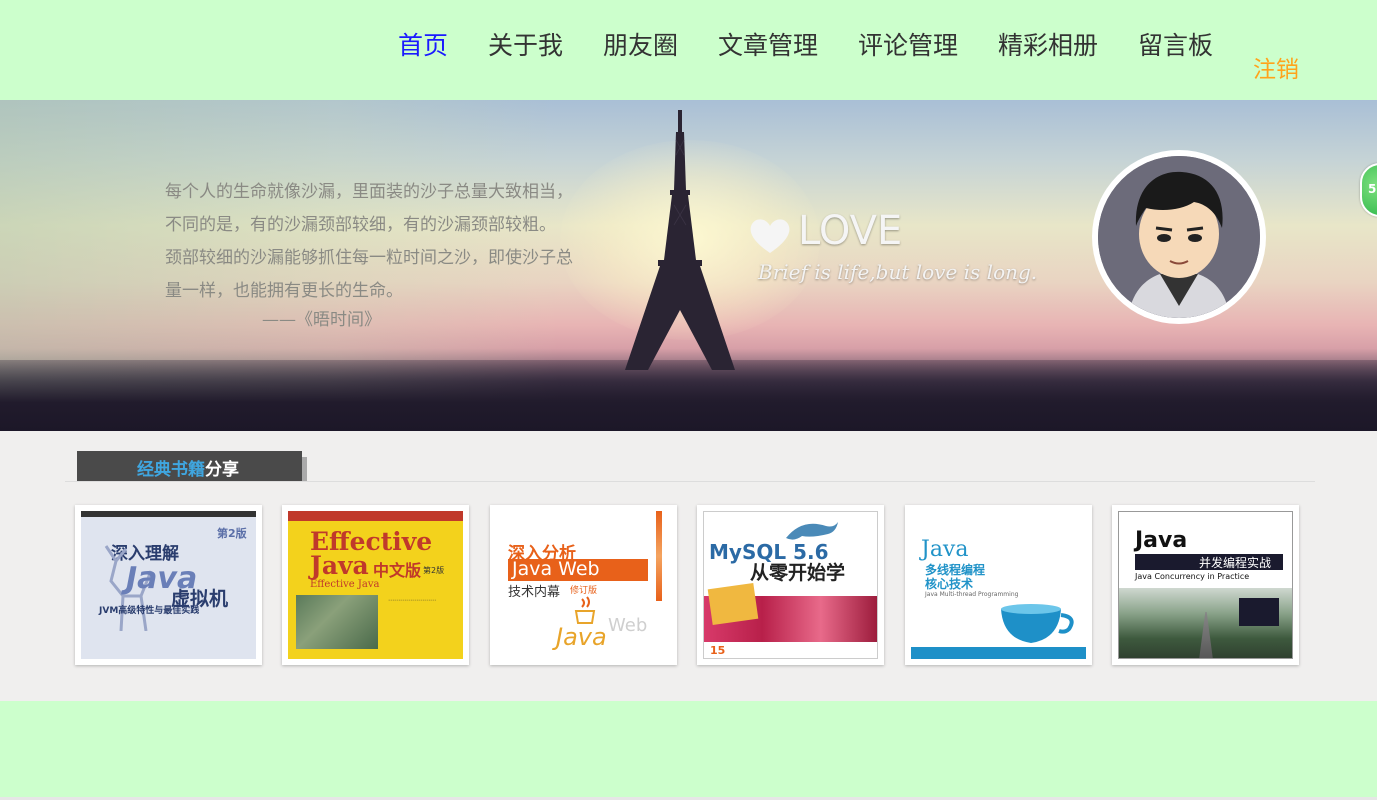  I want to click on quote-line: 量一样，也能拥有更长的生命。, so click(284, 291).